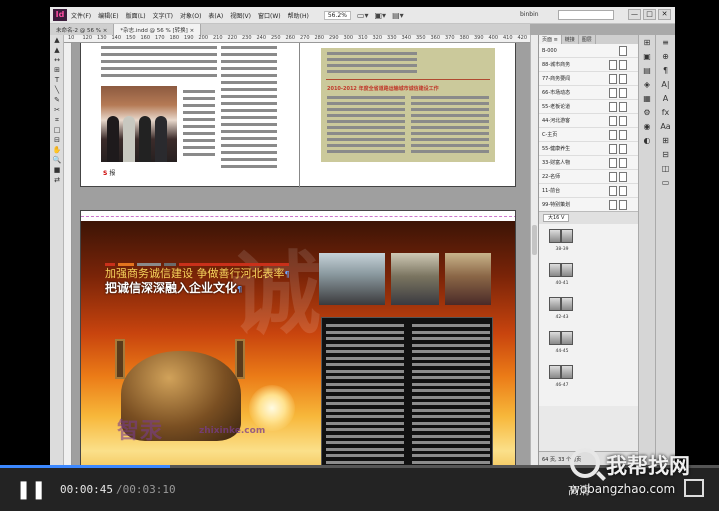 The height and width of the screenshot is (511, 719). Describe the element at coordinates (666, 85) in the screenshot. I see `character-styles-icon: A|` at that location.